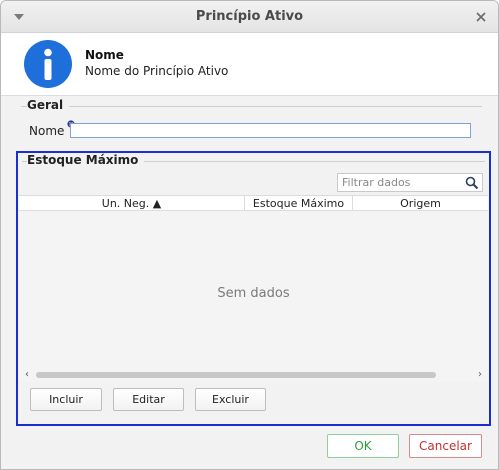  What do you see at coordinates (253, 293) in the screenshot?
I see `empty-message: Sem dados` at bounding box center [253, 293].